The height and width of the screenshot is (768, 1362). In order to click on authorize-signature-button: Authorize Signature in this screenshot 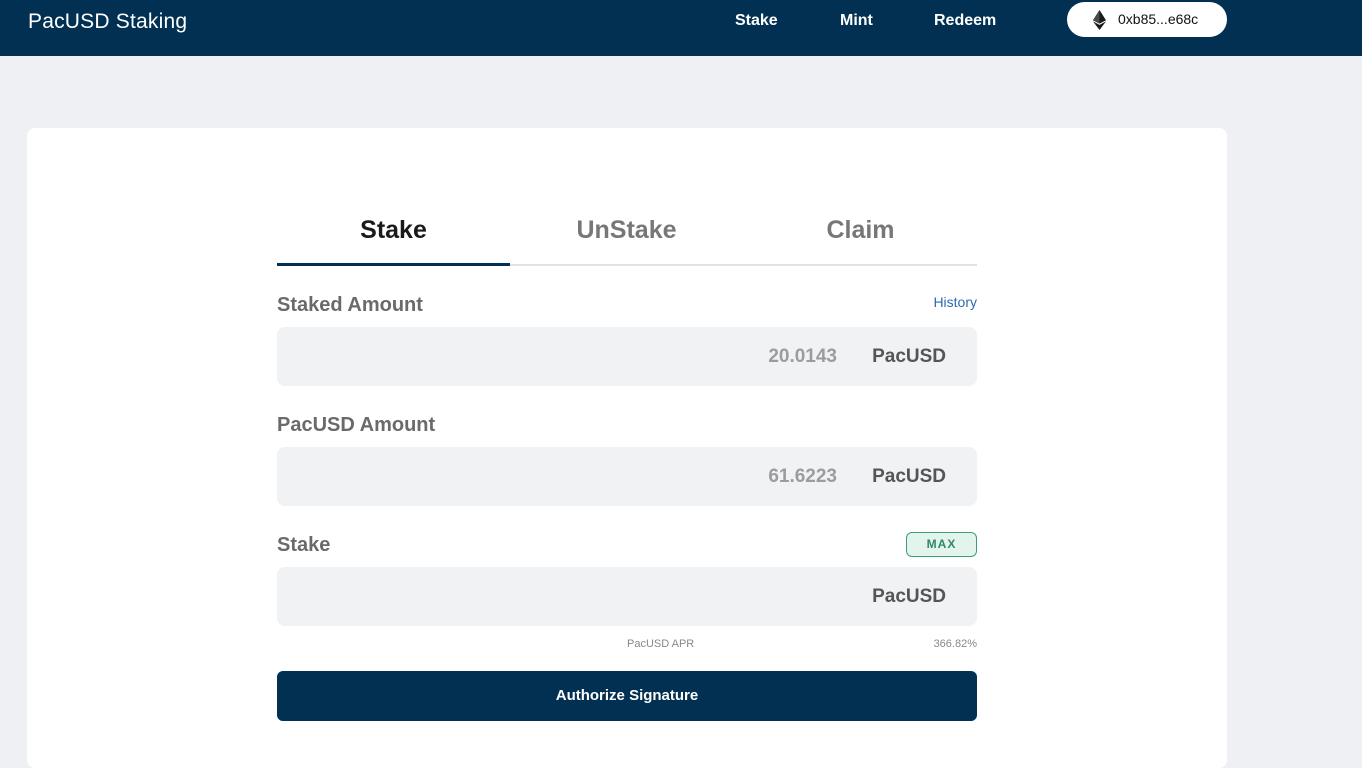, I will do `click(627, 696)`.